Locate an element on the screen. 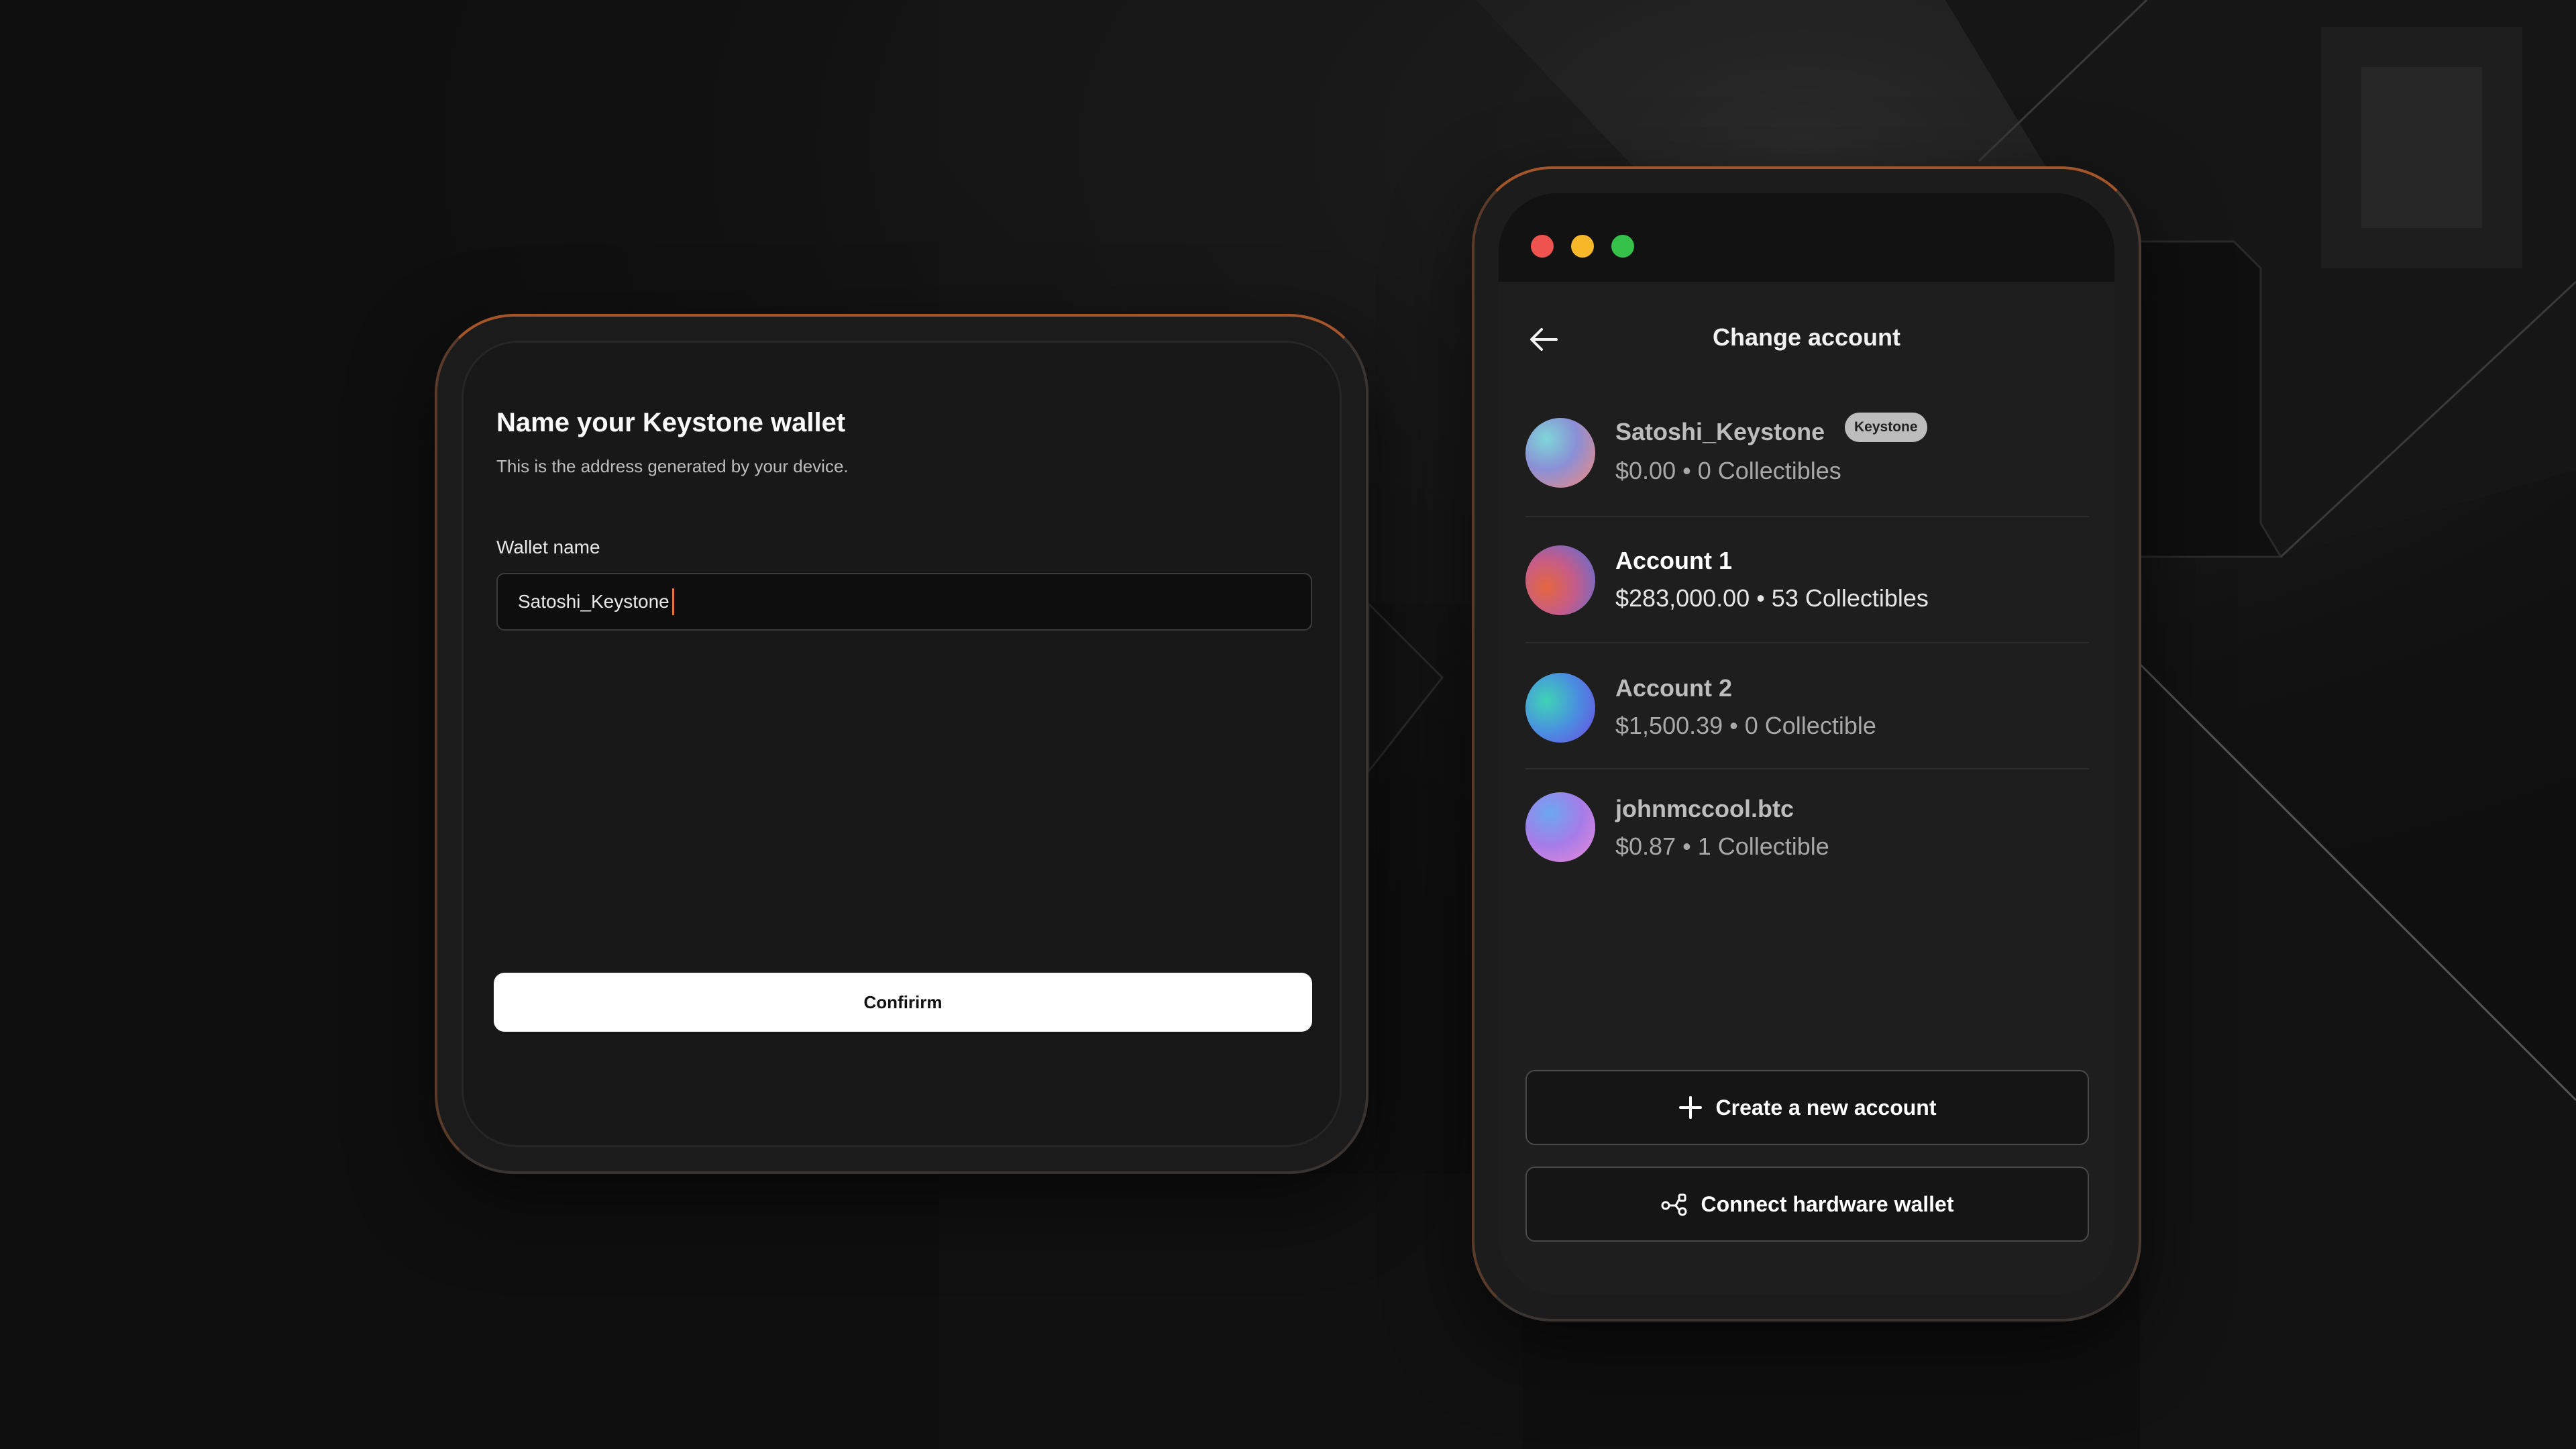 Image resolution: width=2576 pixels, height=1449 pixels. account-summary: $0.87 • 1 Collectible is located at coordinates (1722, 846).